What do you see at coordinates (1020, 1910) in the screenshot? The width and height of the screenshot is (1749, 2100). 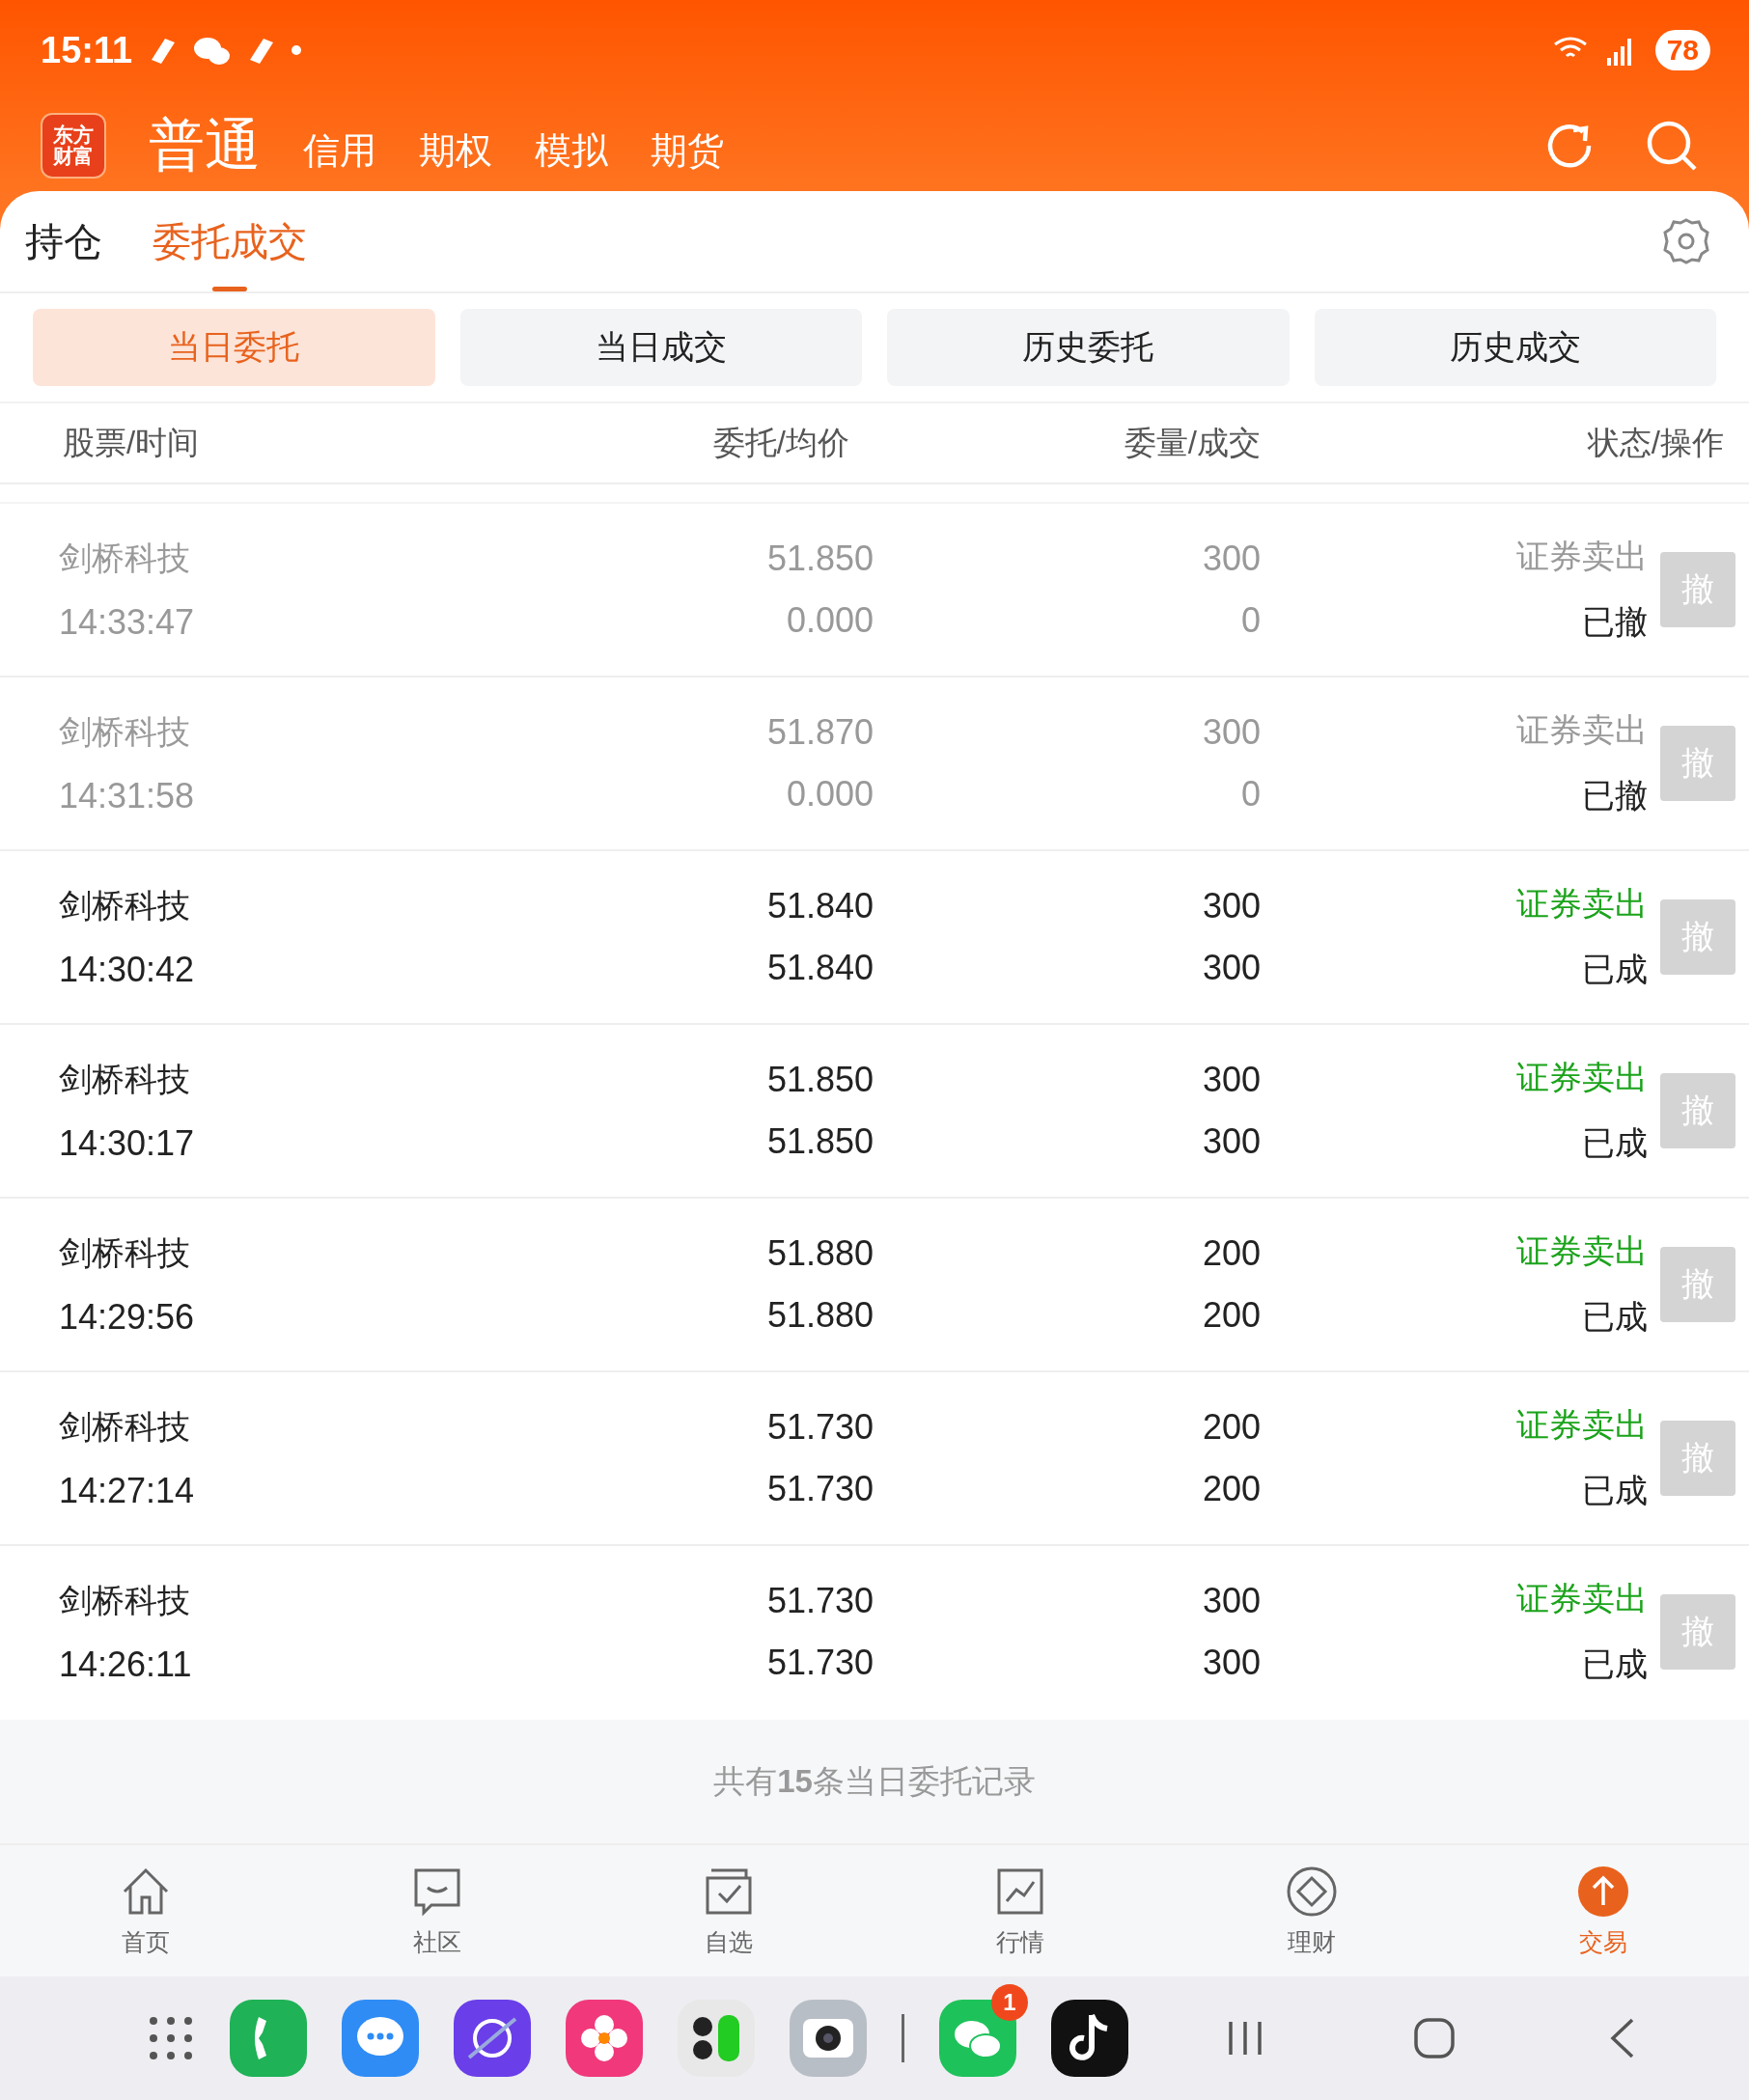 I see `nav-item: 行情` at bounding box center [1020, 1910].